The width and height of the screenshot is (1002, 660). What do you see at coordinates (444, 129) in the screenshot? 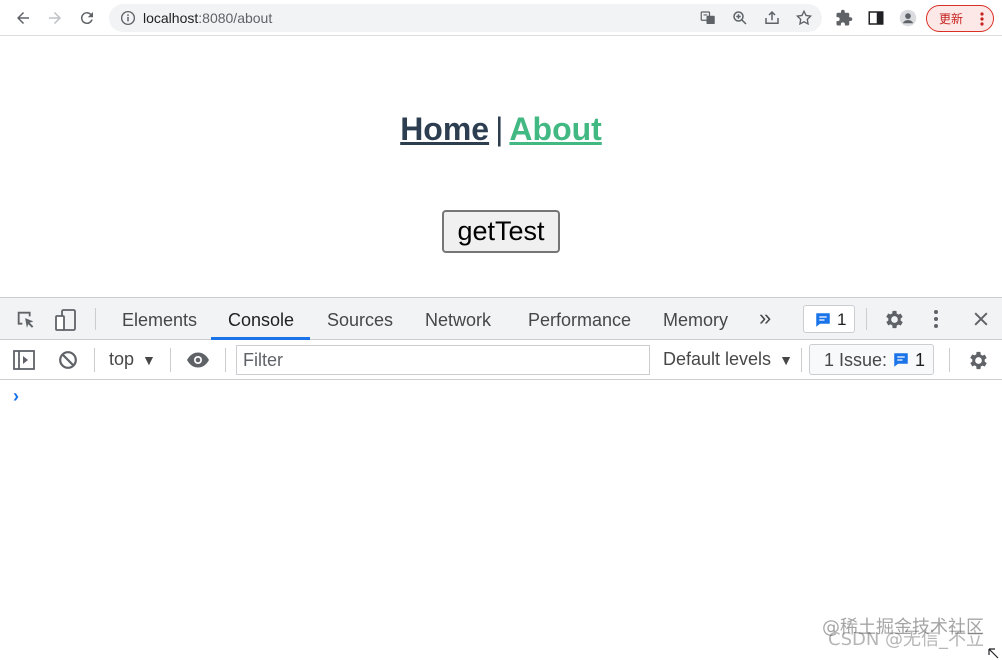
I see `nav-link-home: Home` at bounding box center [444, 129].